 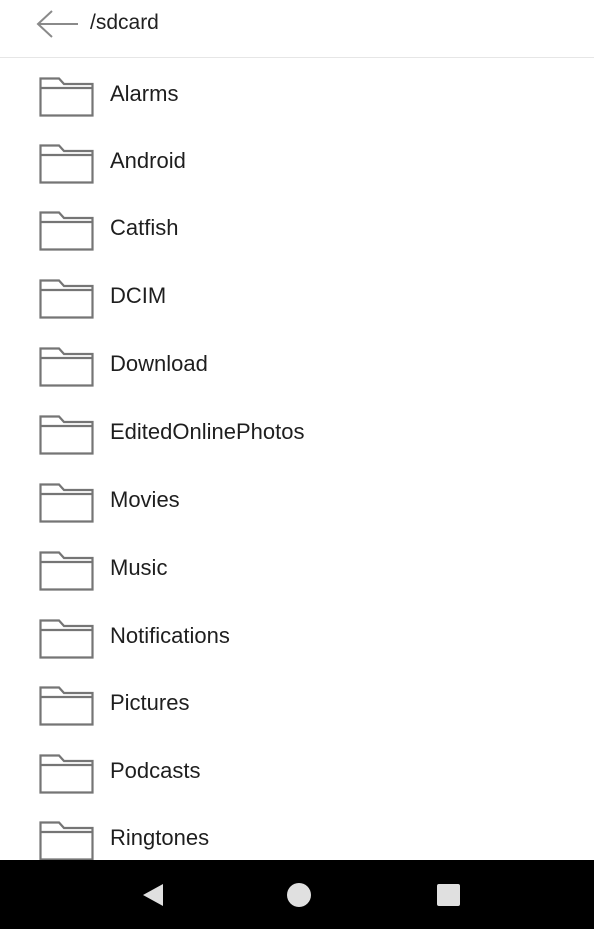 I want to click on folder-row: Pictures, so click(x=297, y=703).